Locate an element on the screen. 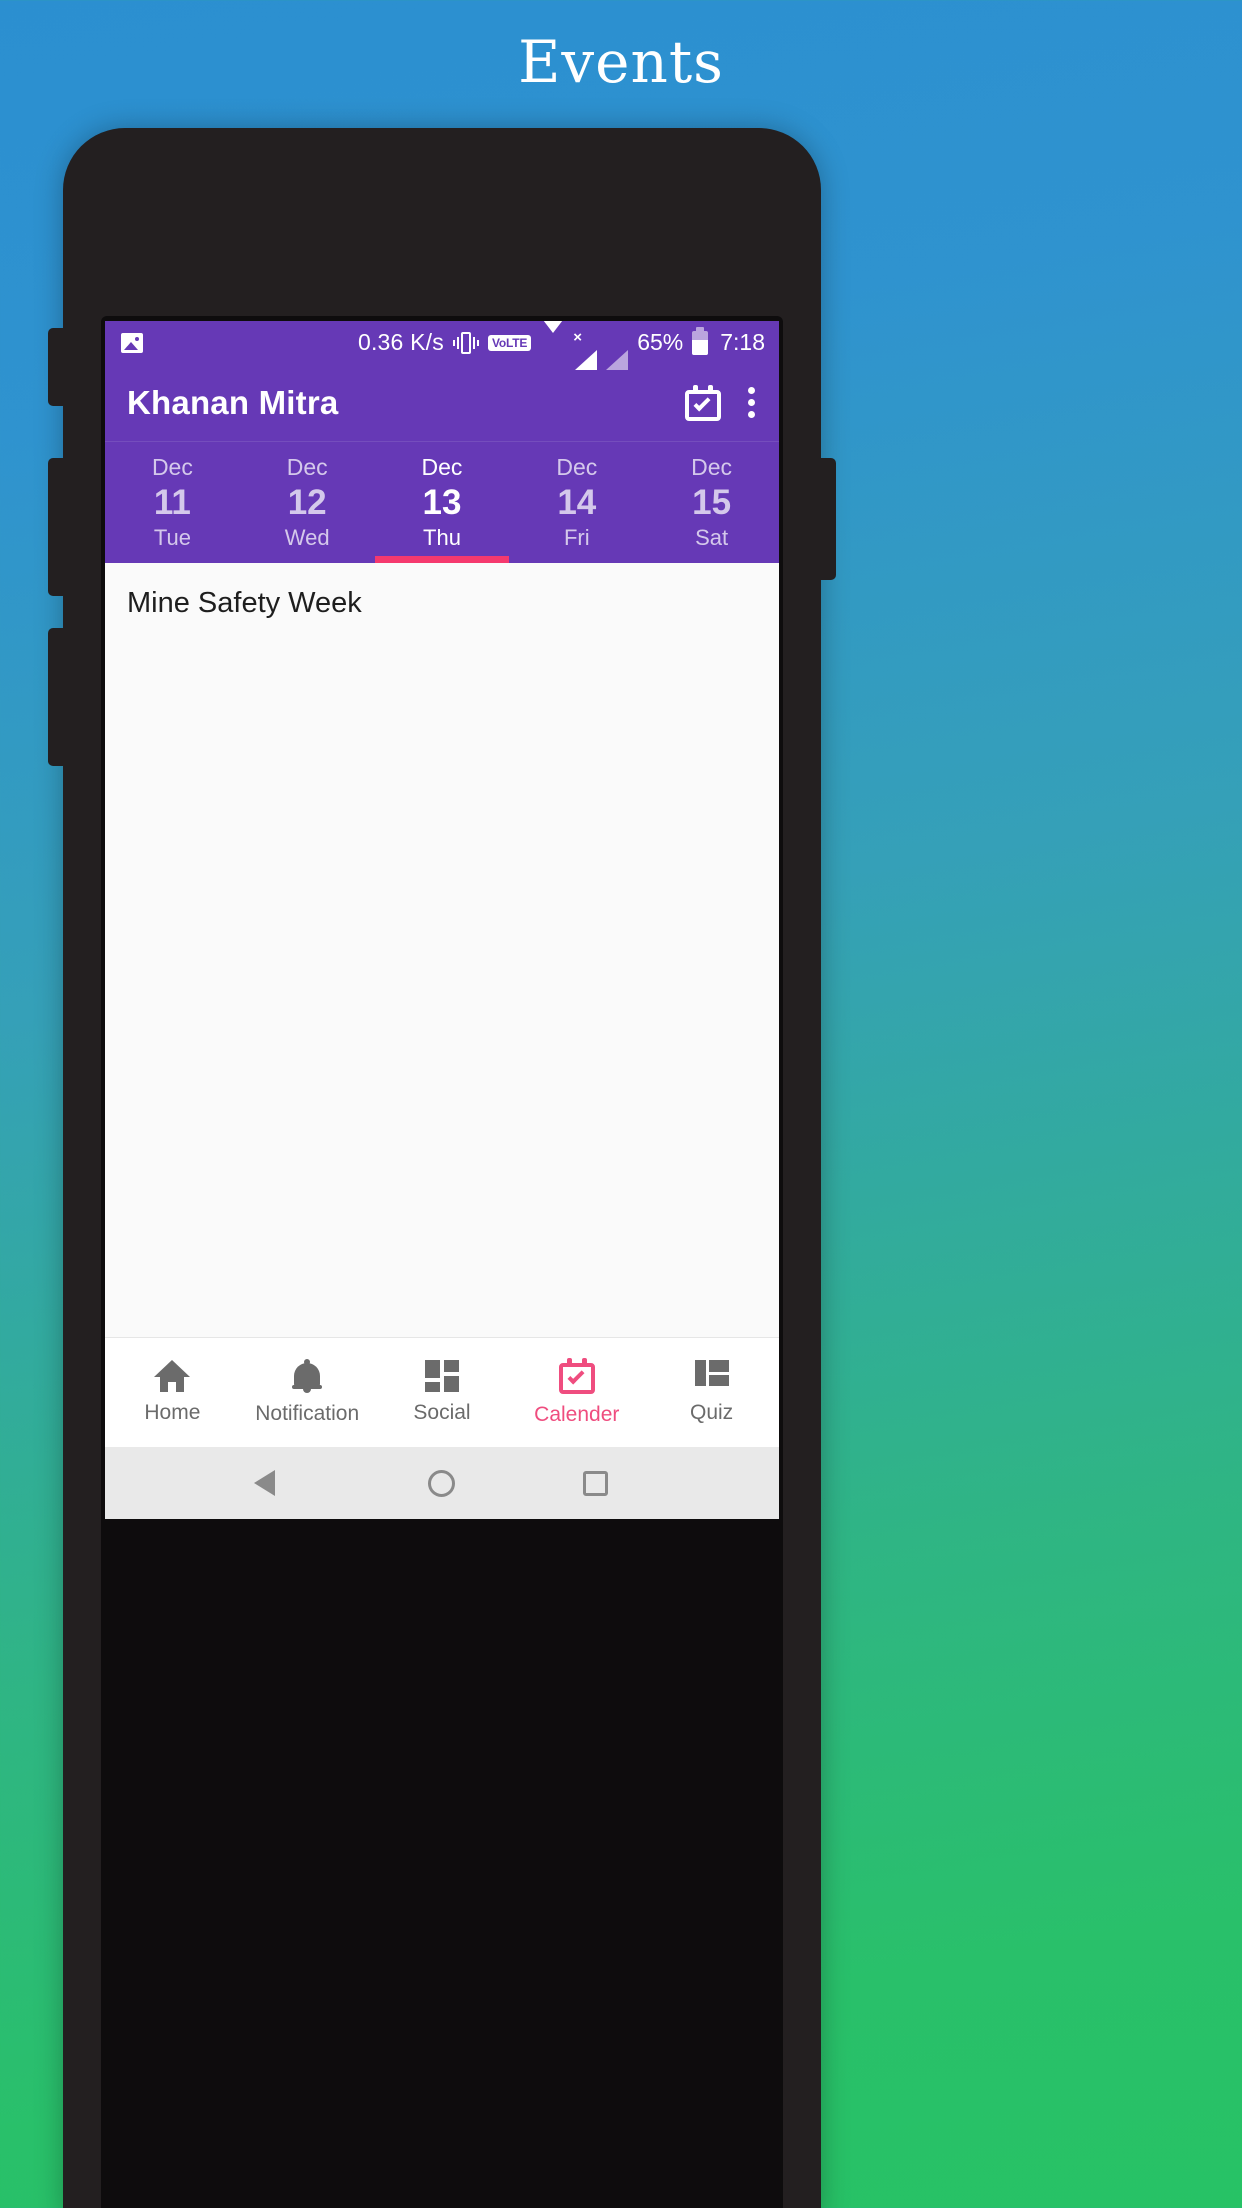  date-day: 14 is located at coordinates (577, 502).